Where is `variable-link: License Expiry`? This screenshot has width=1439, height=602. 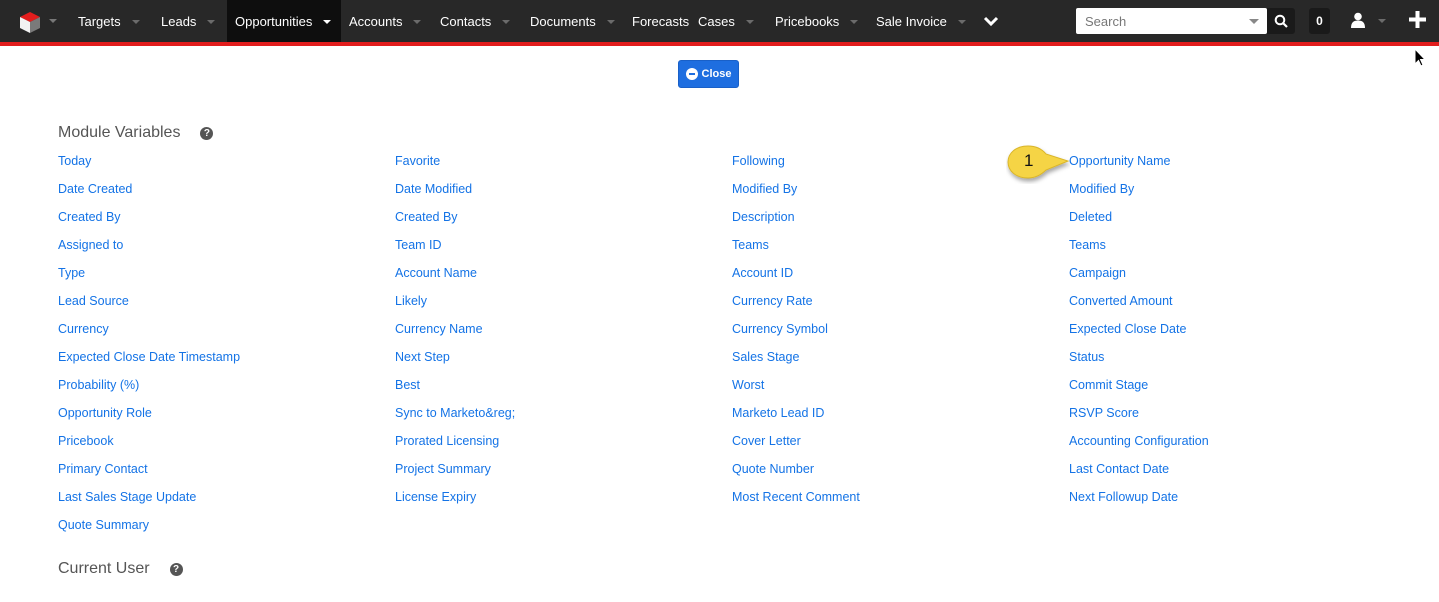 variable-link: License Expiry is located at coordinates (435, 497).